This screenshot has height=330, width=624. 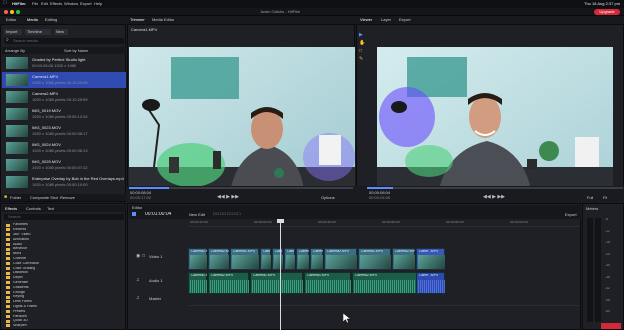 What do you see at coordinates (361, 35) in the screenshot?
I see `select-tool-icon: ▶` at bounding box center [361, 35].